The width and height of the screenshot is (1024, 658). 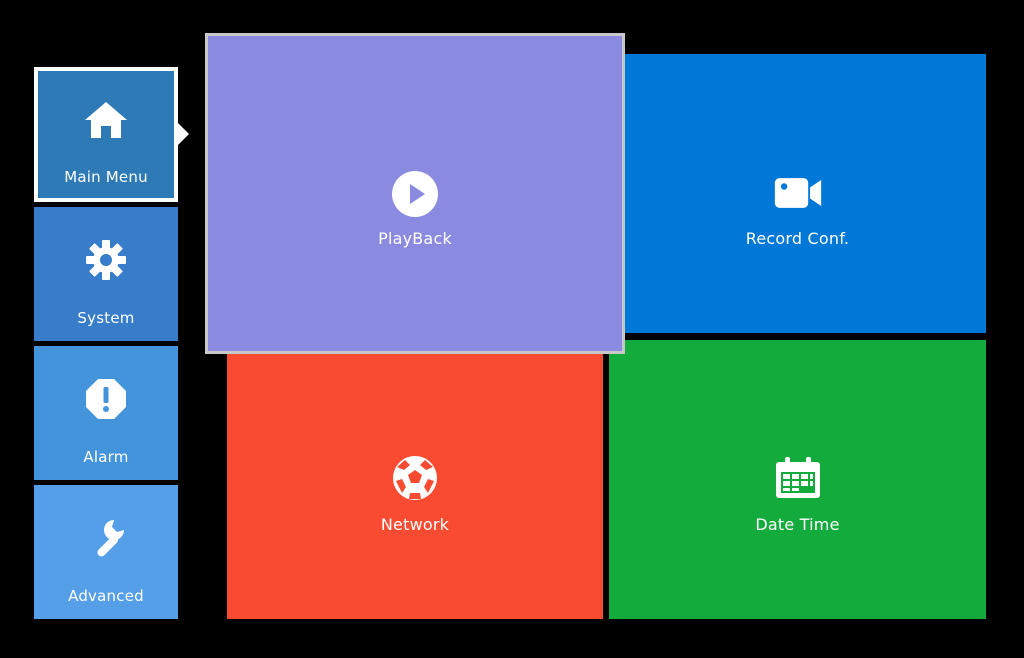 I want to click on video-camera-icon, so click(x=798, y=193).